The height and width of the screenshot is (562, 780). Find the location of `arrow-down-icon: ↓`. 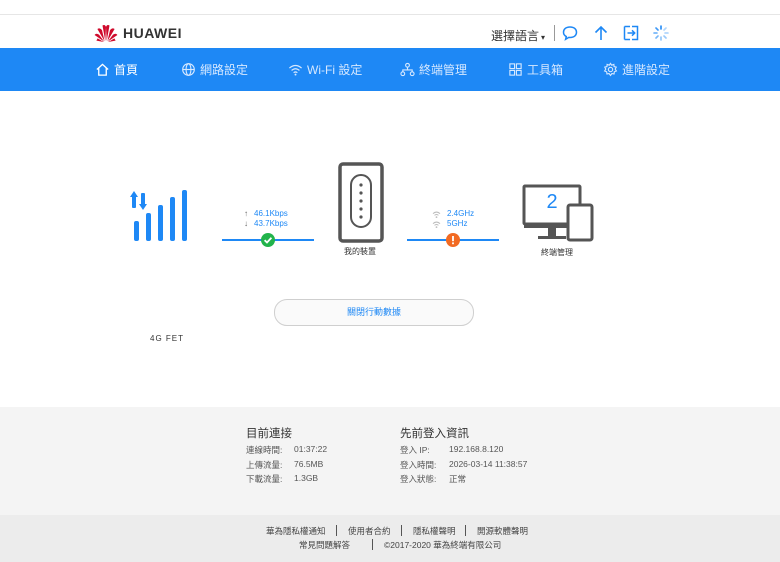

arrow-down-icon: ↓ is located at coordinates (246, 223).